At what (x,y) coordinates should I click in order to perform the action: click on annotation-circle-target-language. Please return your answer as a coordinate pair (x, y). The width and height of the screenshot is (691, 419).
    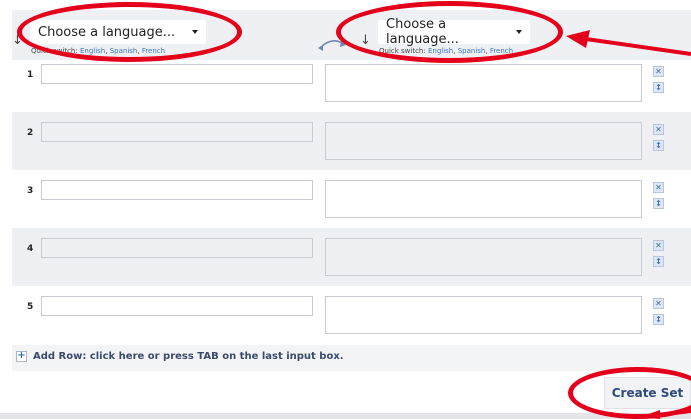
    Looking at the image, I should click on (449, 32).